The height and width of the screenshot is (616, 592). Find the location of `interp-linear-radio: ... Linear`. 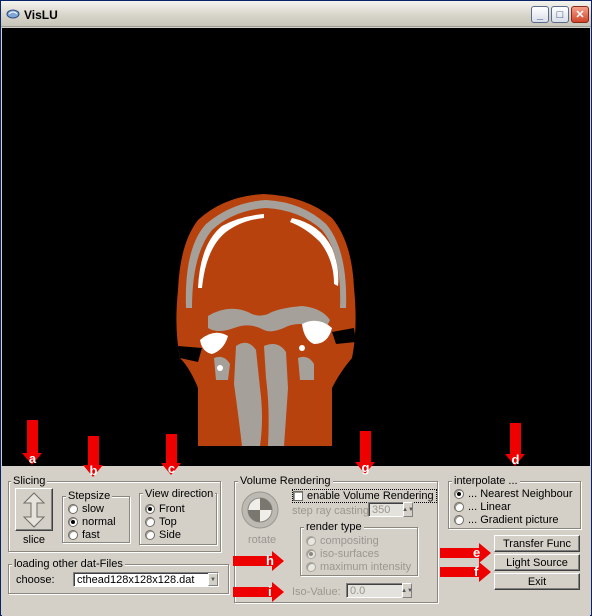

interp-linear-radio: ... Linear is located at coordinates (482, 507).